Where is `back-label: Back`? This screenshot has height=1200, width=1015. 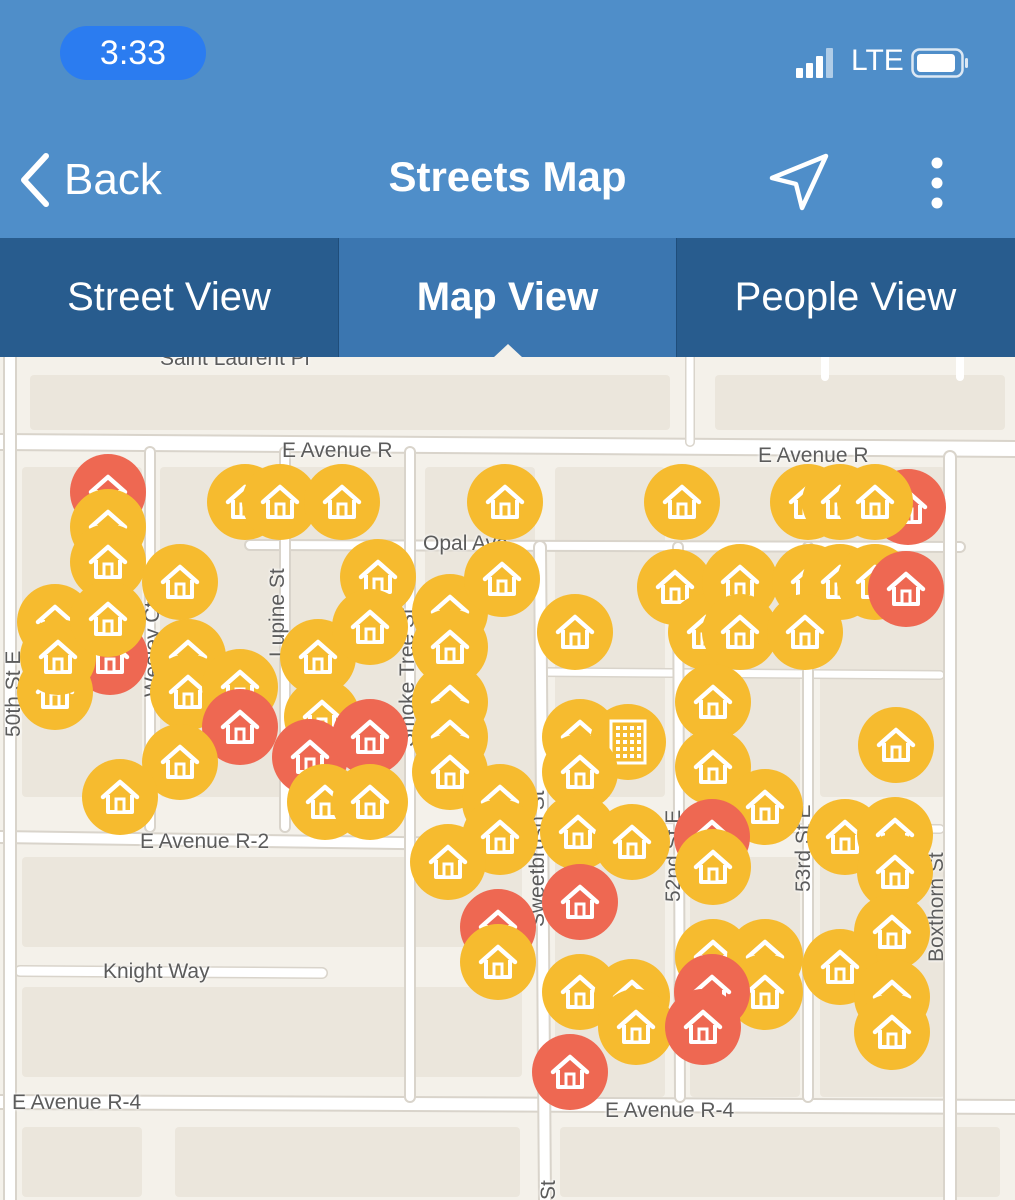
back-label: Back is located at coordinates (113, 179).